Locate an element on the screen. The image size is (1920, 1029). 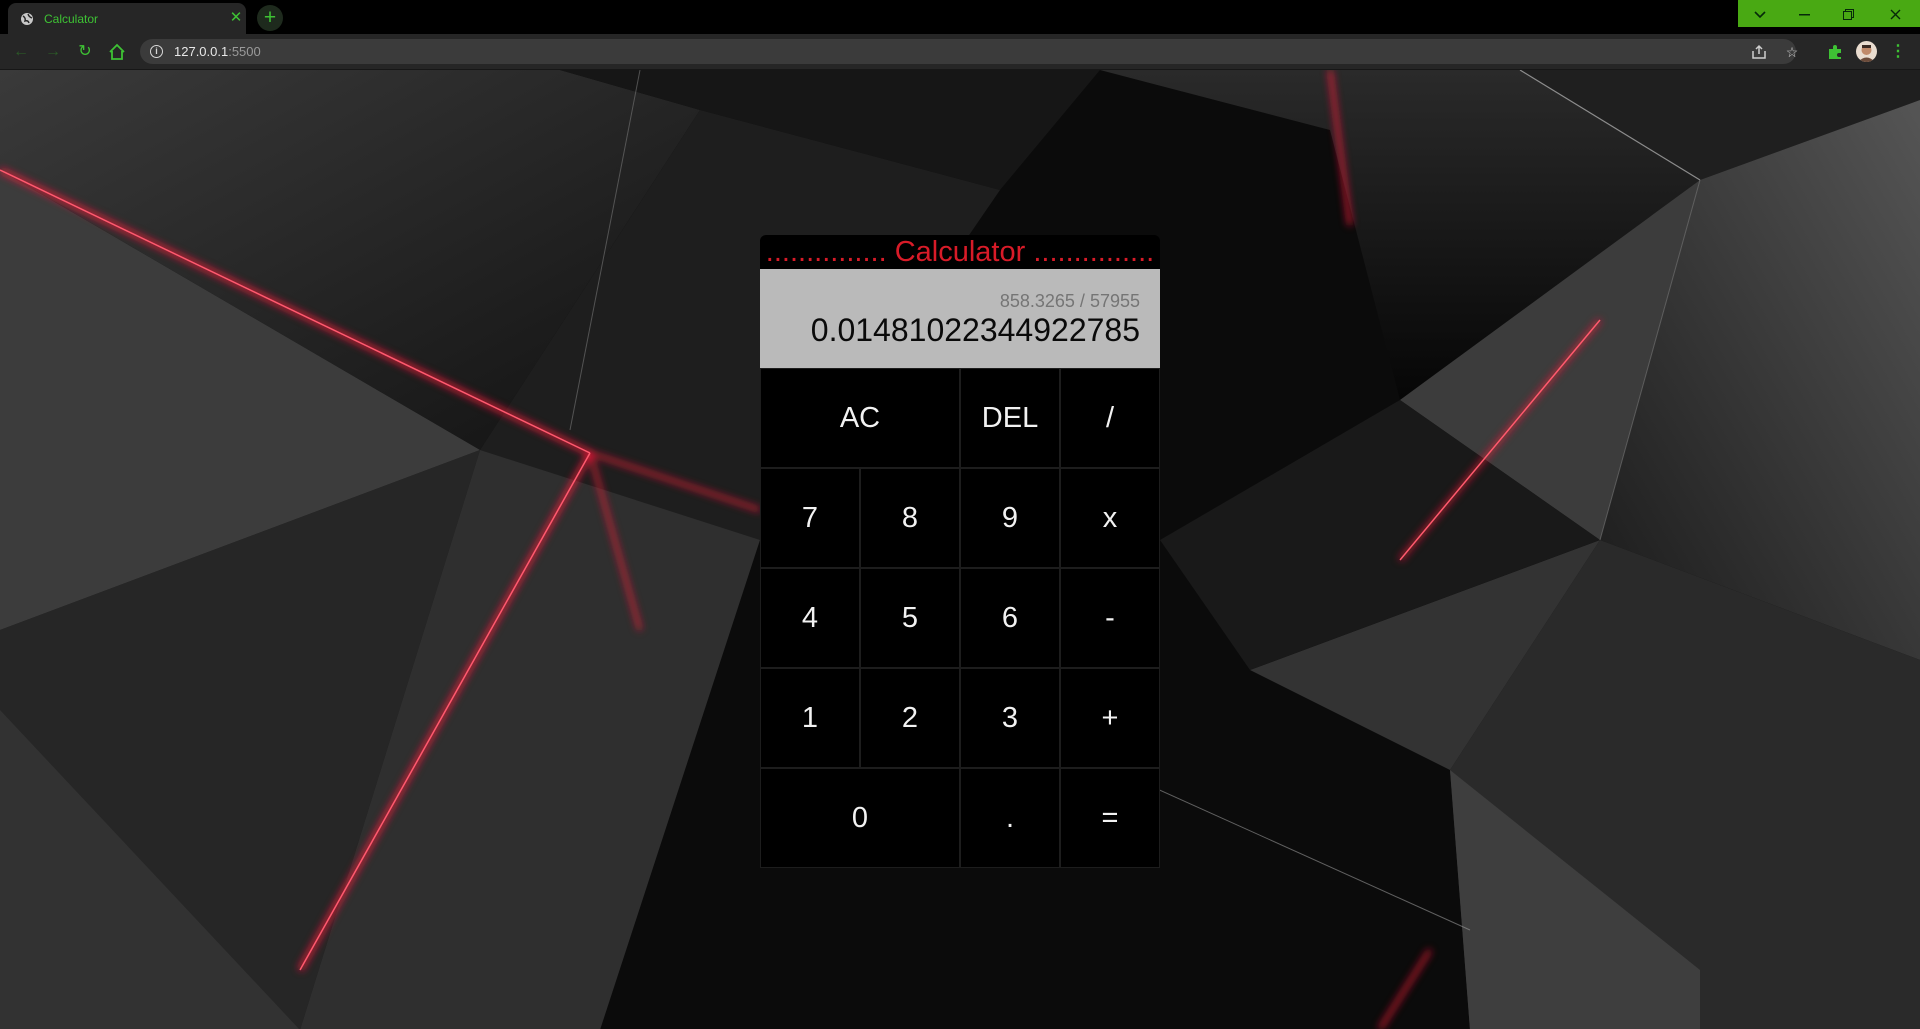
minimize-icon is located at coordinates (1804, 13).